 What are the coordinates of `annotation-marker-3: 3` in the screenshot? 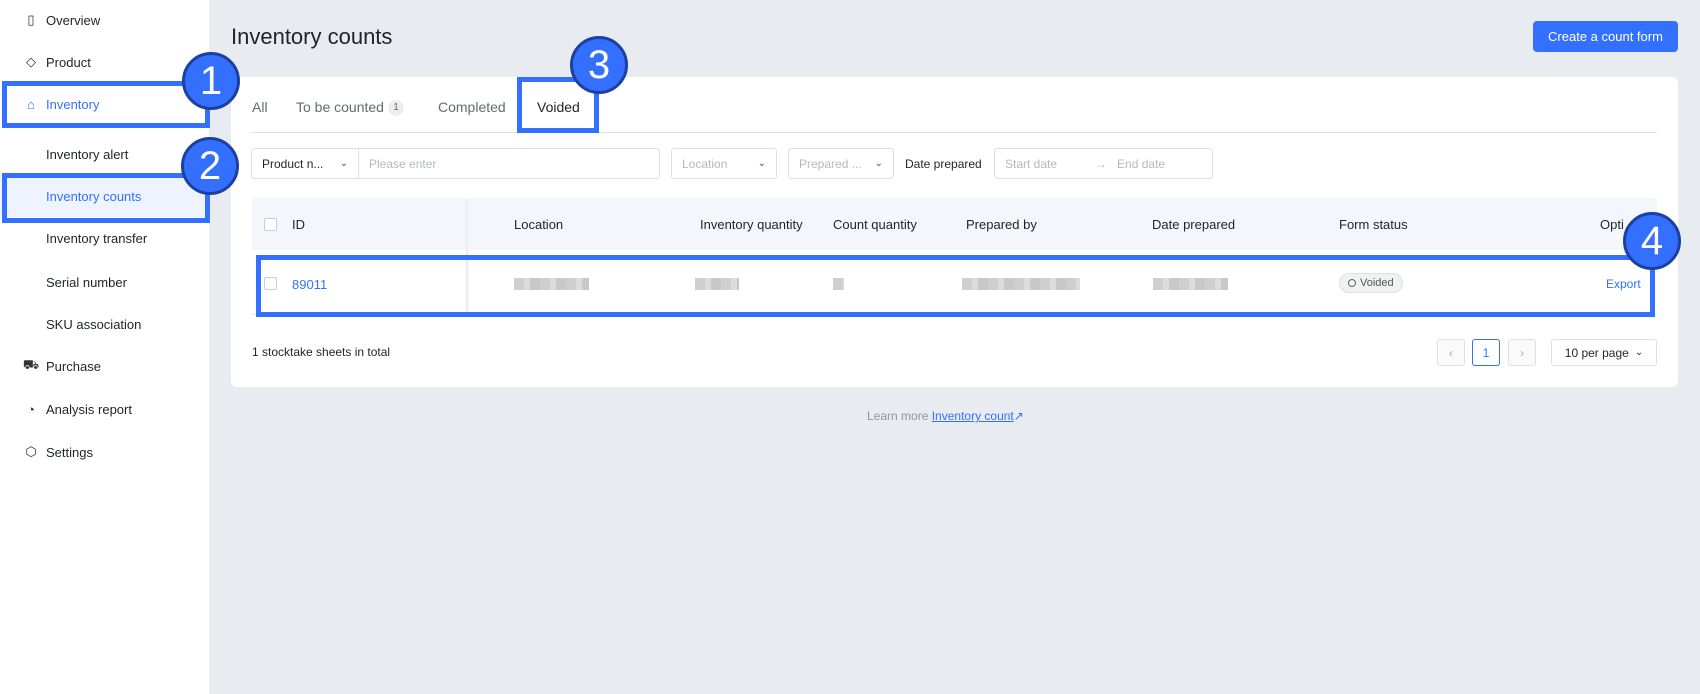 It's located at (599, 65).